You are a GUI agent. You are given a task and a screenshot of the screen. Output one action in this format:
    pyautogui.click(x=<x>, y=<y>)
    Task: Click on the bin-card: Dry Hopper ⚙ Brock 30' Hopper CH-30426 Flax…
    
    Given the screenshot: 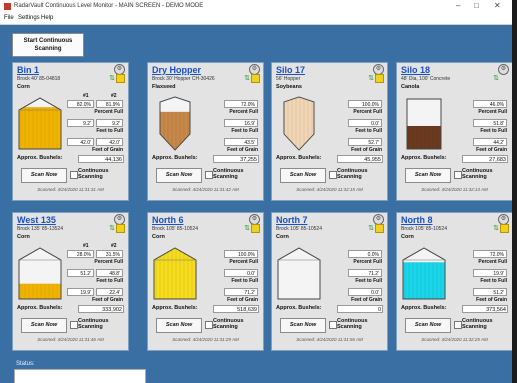 What is the action you would take?
    pyautogui.click(x=205, y=131)
    